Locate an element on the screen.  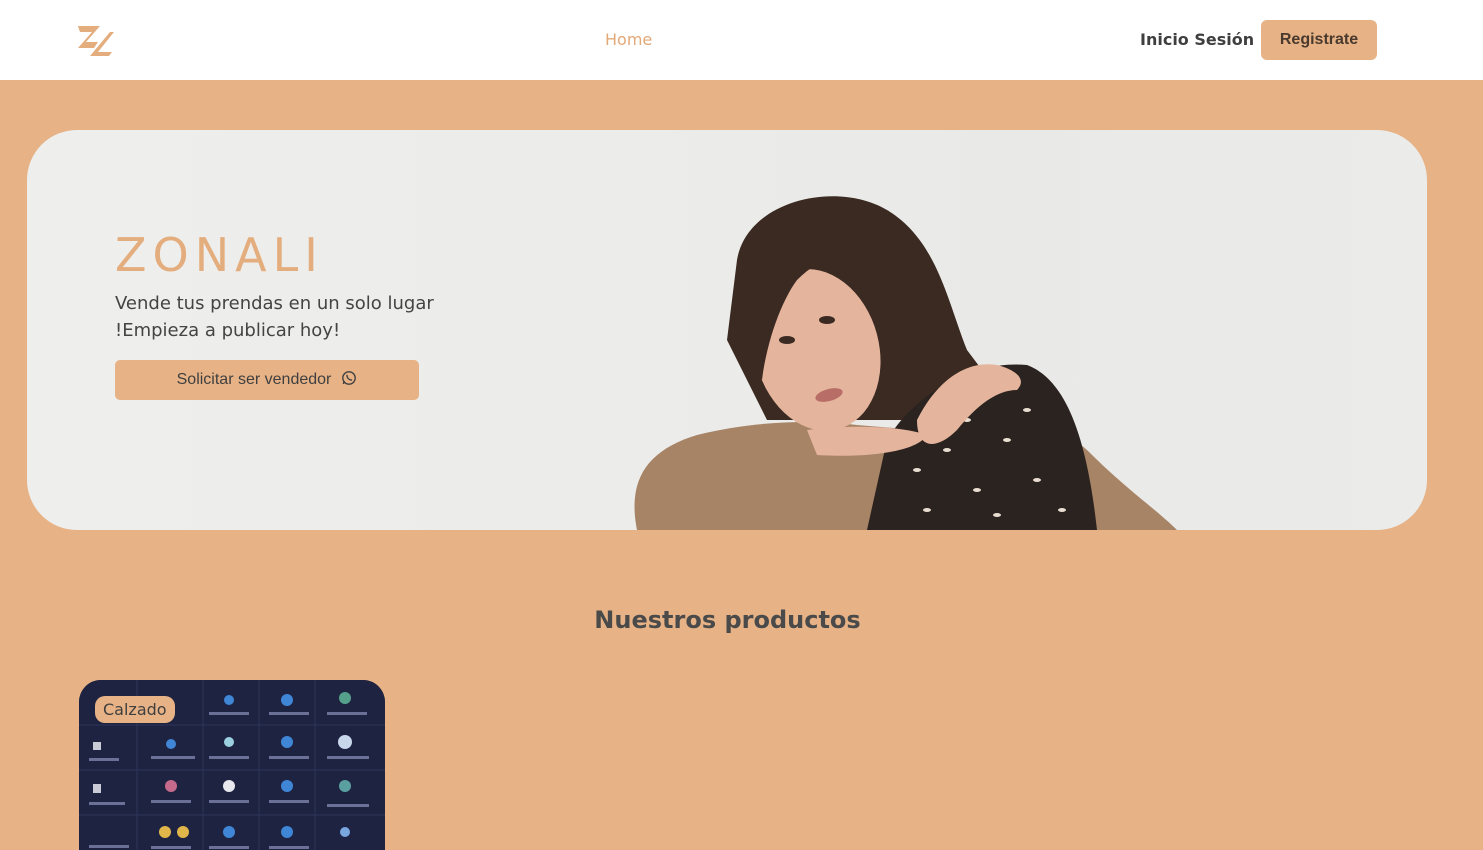
whatsapp-icon is located at coordinates (349, 380).